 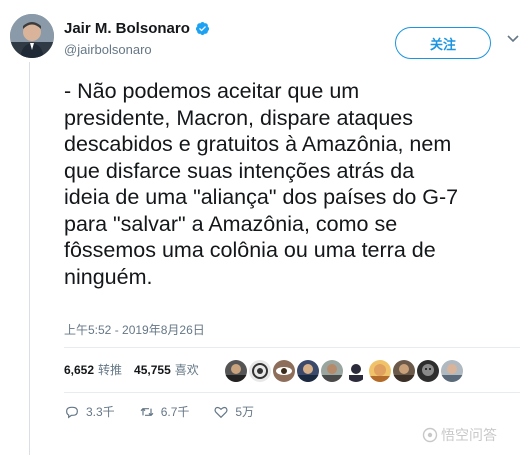 I want to click on likes-count: 45,755, so click(x=152, y=370).